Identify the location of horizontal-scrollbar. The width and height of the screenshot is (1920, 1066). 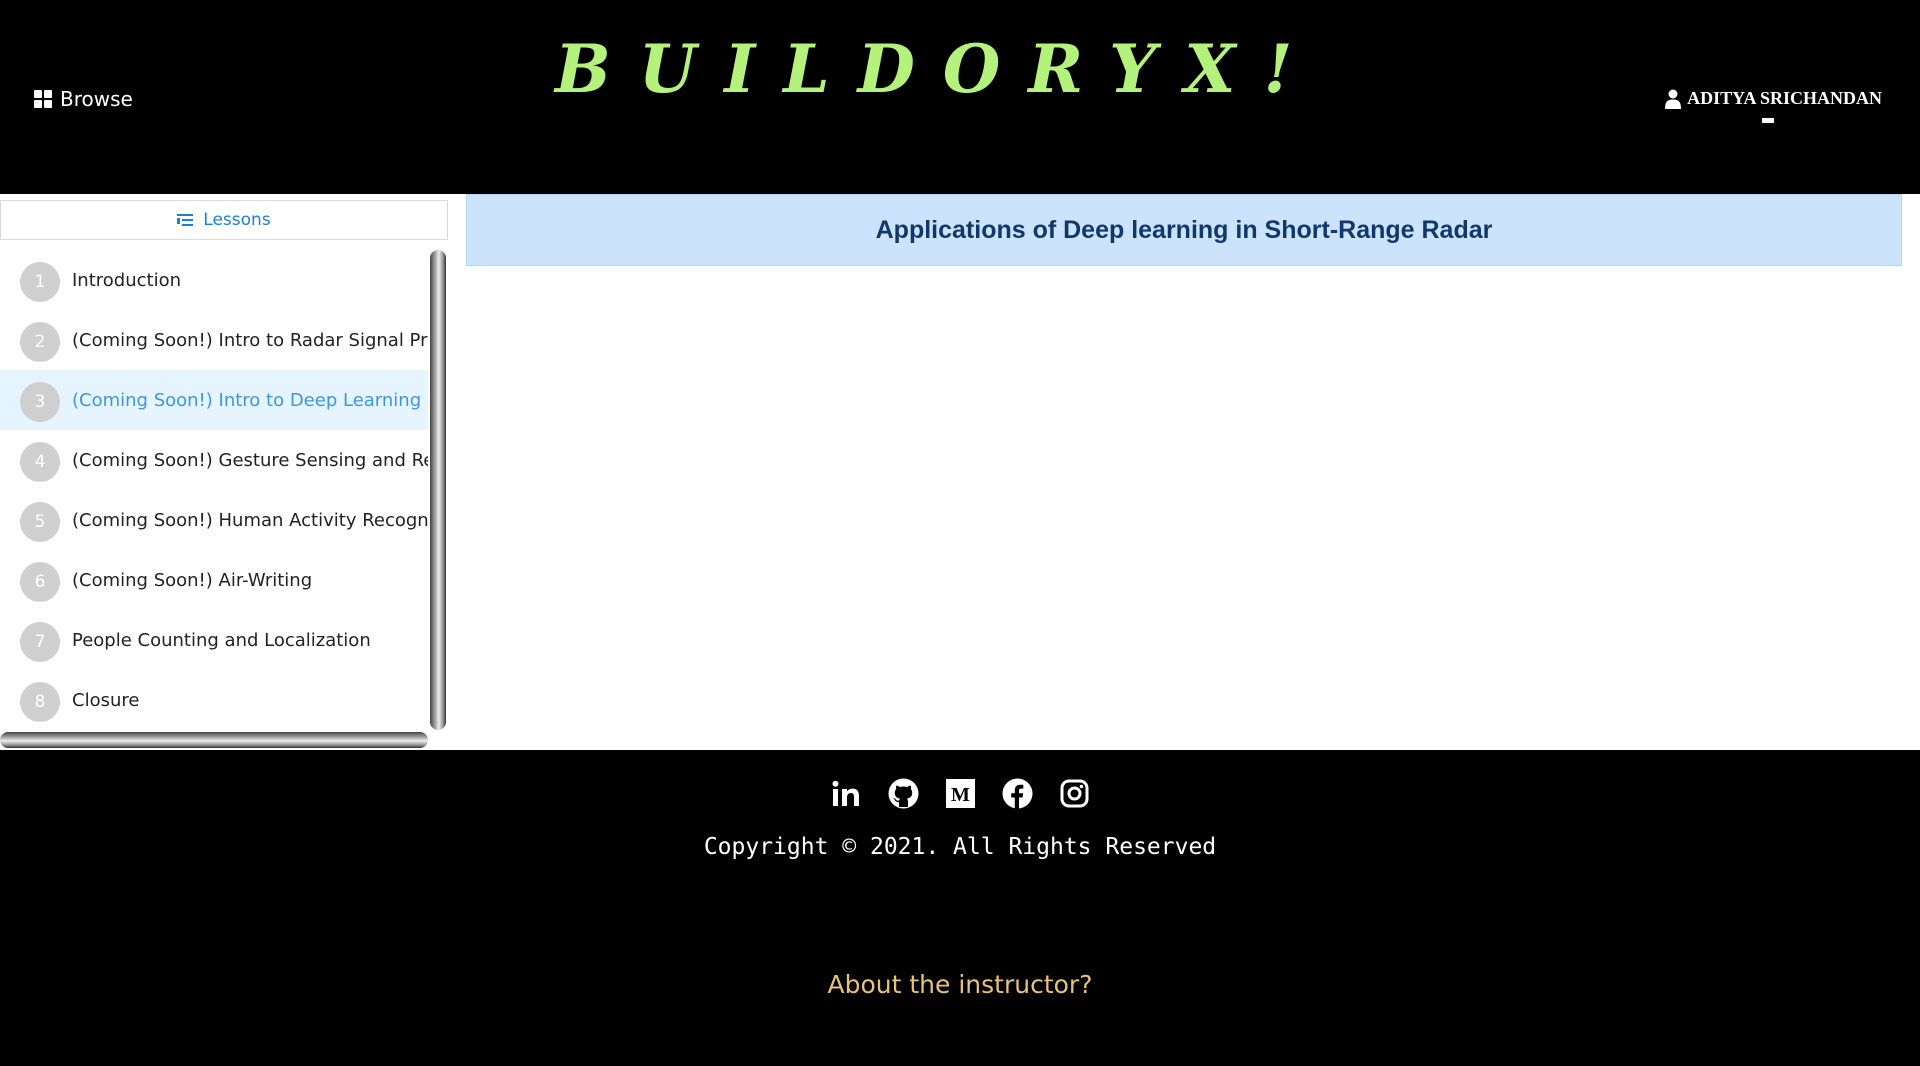
(214, 740).